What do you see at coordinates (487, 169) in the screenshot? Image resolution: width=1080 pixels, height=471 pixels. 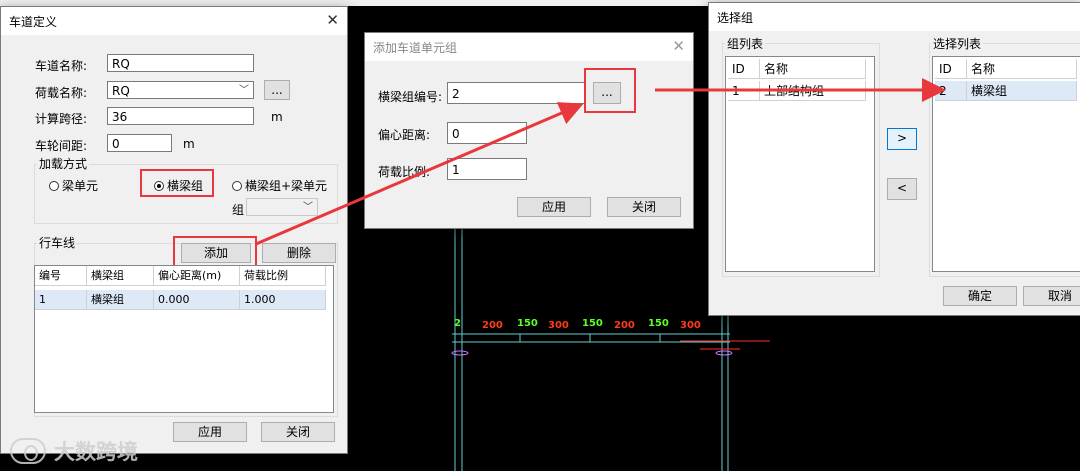 I see `load-ratio-input: 1` at bounding box center [487, 169].